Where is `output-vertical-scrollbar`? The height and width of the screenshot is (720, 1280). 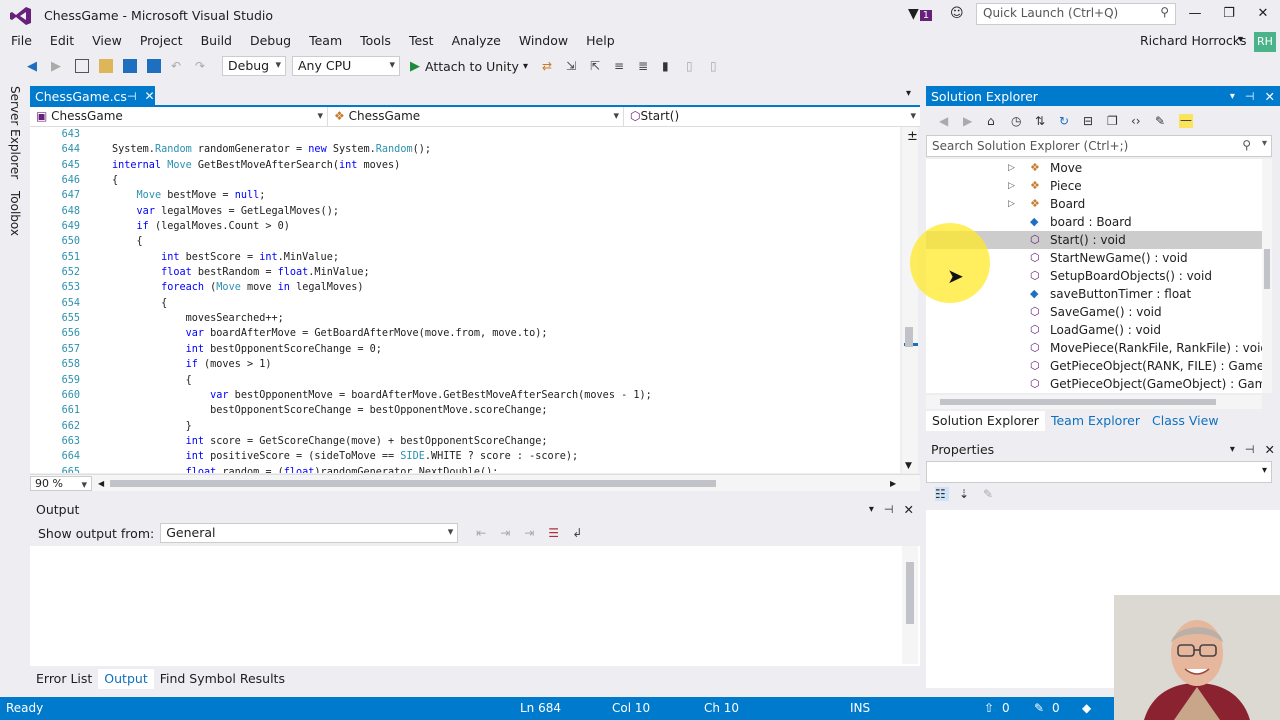 output-vertical-scrollbar is located at coordinates (910, 605).